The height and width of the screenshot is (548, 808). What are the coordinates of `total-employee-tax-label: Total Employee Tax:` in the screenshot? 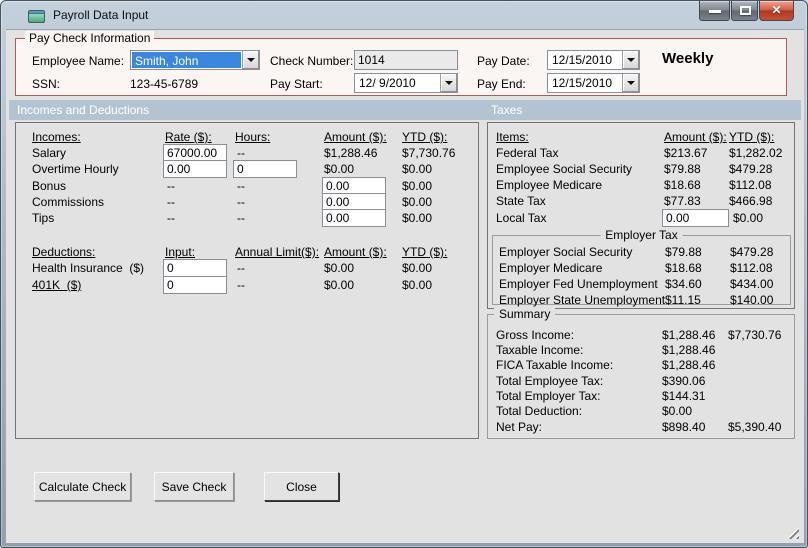 It's located at (550, 381).